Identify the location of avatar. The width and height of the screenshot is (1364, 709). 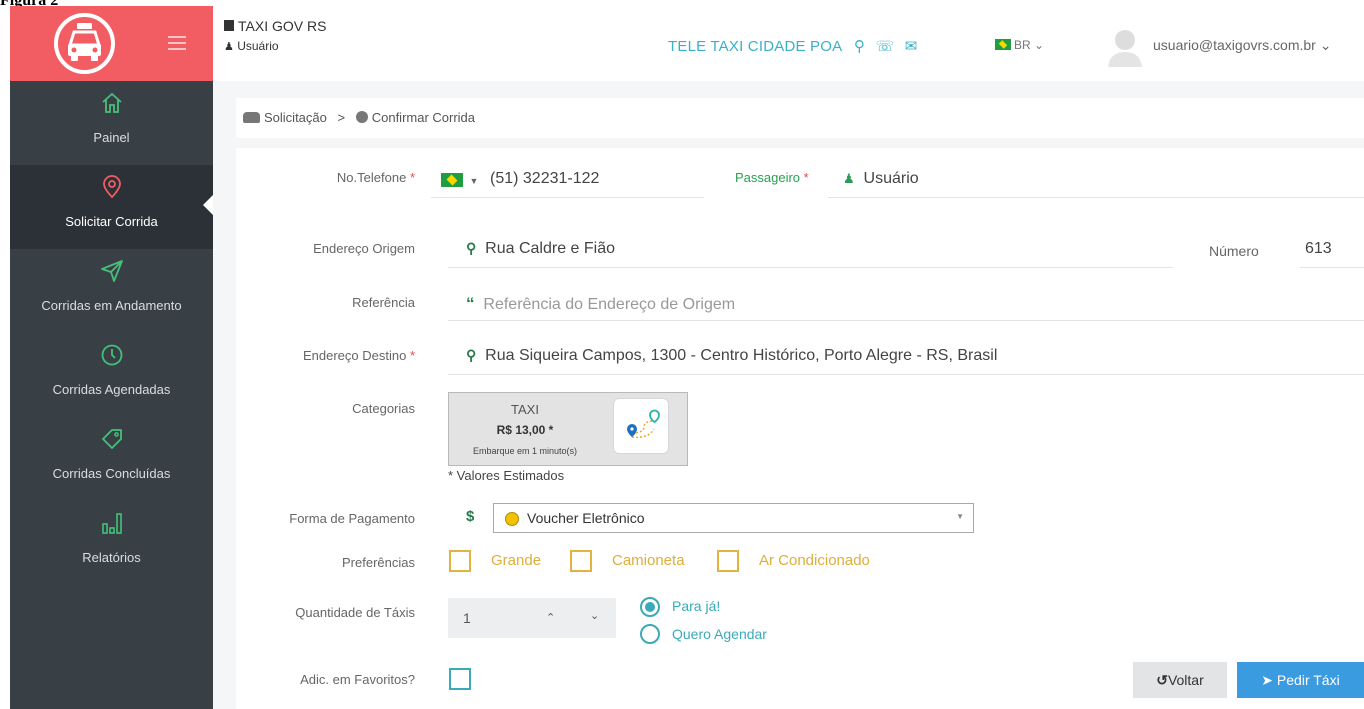
(1125, 46).